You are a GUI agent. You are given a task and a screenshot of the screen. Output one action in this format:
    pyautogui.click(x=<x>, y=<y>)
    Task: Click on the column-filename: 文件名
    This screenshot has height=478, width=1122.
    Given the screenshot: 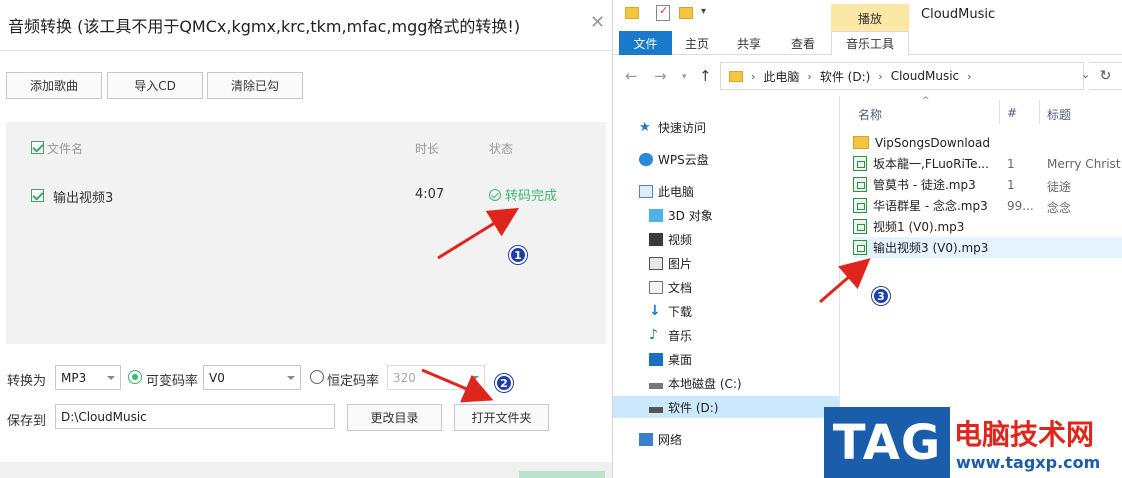 What is the action you would take?
    pyautogui.click(x=65, y=149)
    